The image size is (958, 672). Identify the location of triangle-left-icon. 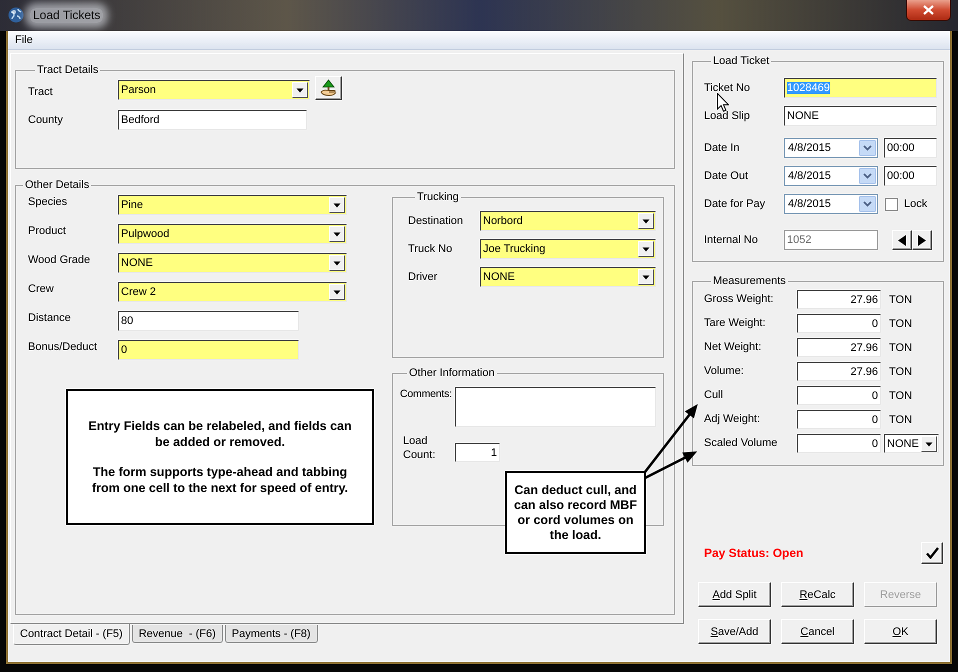
(902, 240).